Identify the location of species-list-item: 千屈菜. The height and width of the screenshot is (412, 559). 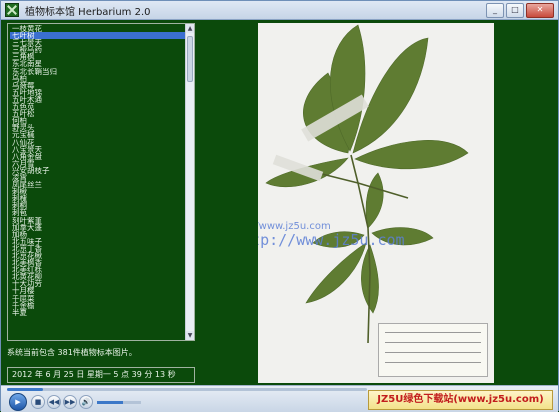
(98, 298).